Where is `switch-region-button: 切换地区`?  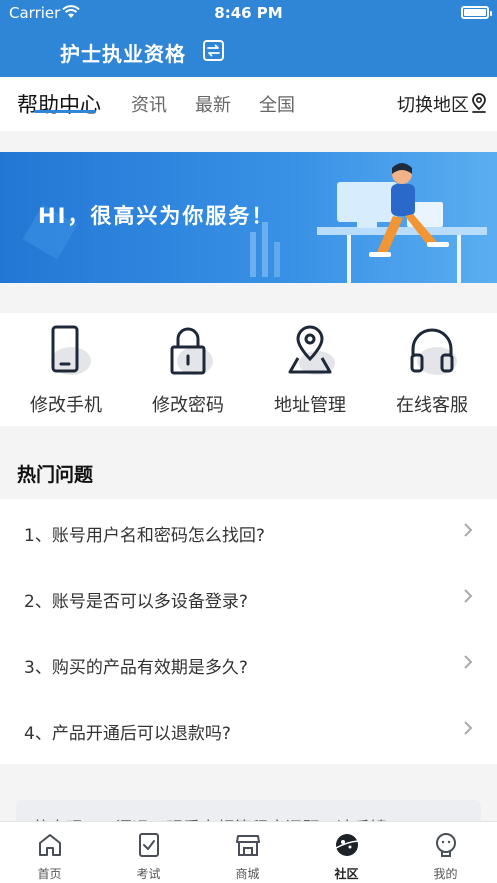
switch-region-button: 切换地区 is located at coordinates (433, 104).